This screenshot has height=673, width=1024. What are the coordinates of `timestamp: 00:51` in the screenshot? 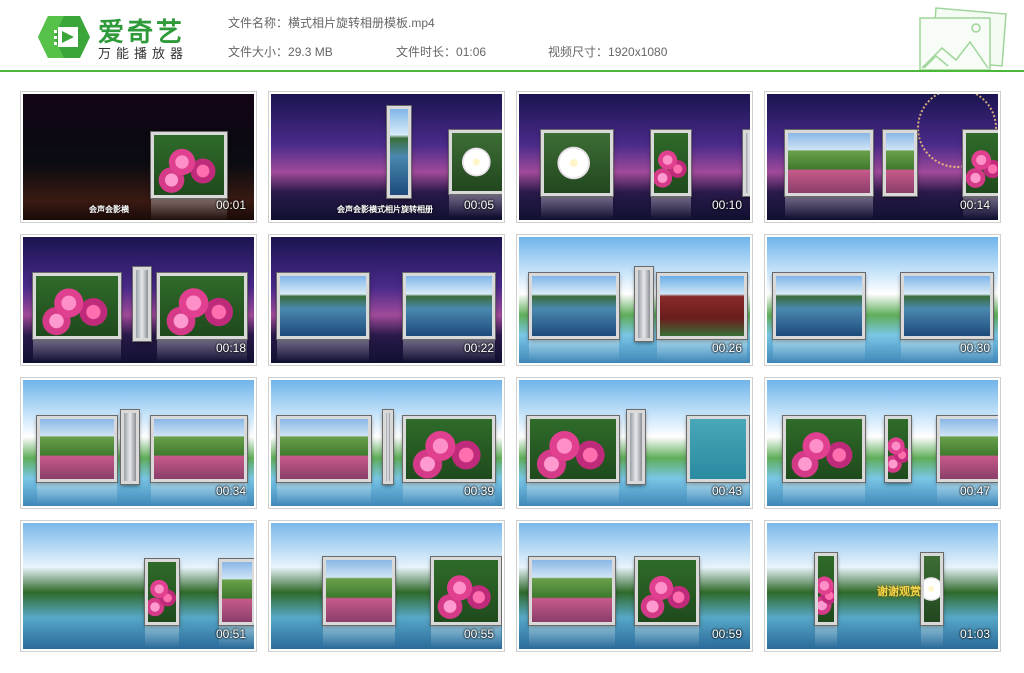 It's located at (230, 634).